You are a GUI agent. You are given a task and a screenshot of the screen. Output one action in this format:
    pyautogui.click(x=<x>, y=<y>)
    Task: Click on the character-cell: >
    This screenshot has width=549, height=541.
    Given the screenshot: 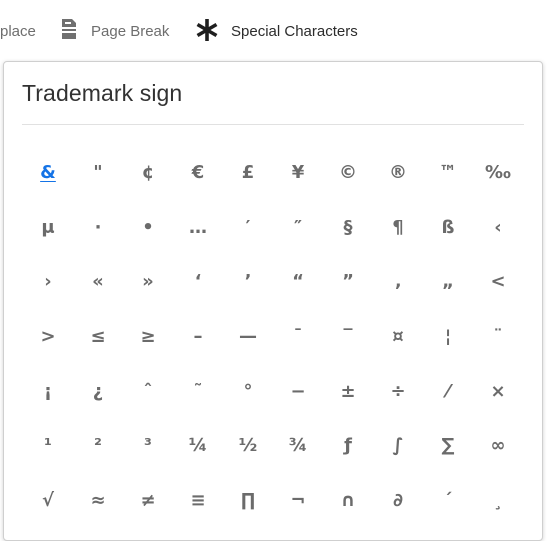 What is the action you would take?
    pyautogui.click(x=48, y=336)
    